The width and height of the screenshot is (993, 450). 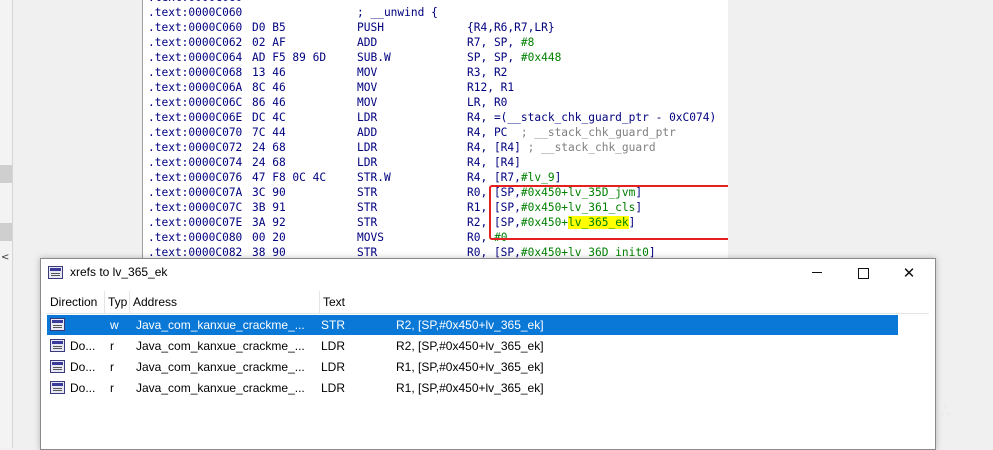 I want to click on maximize-button, so click(x=863, y=273).